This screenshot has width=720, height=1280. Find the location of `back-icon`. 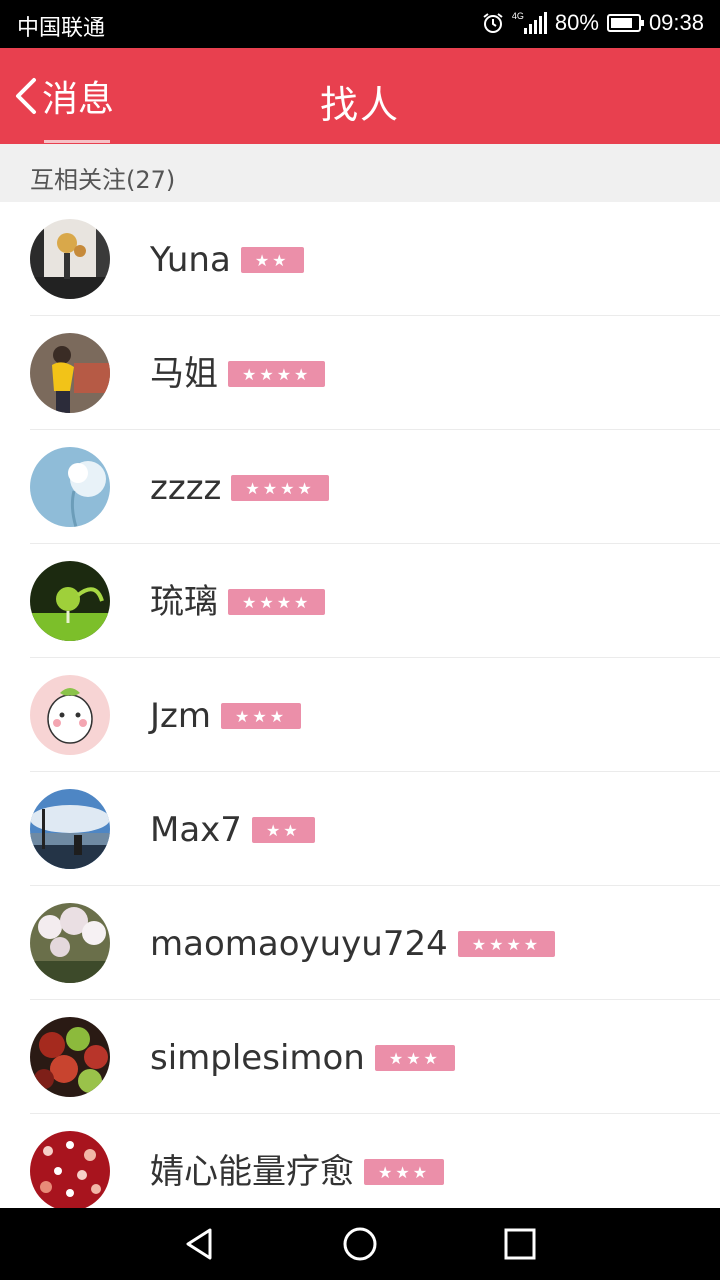

back-icon is located at coordinates (200, 1244).